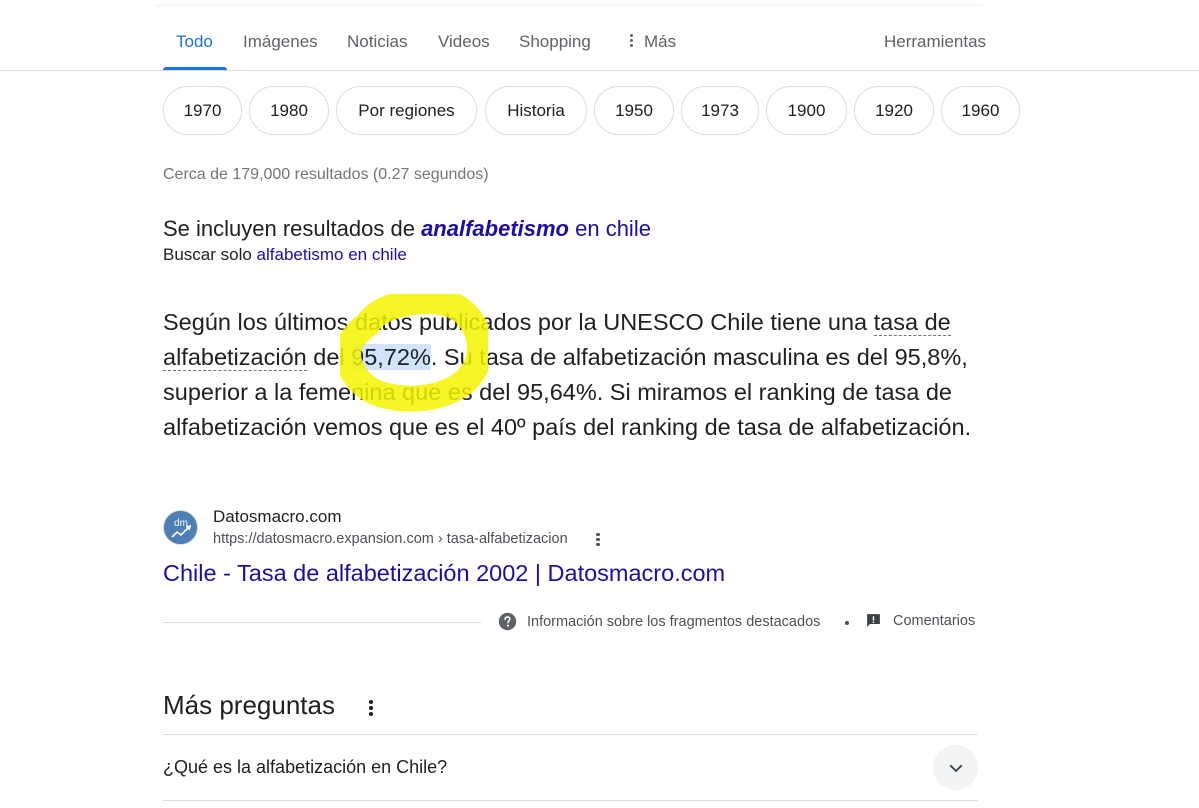 The image size is (1199, 808). Describe the element at coordinates (634, 110) in the screenshot. I see `chip-1950: 1950` at that location.